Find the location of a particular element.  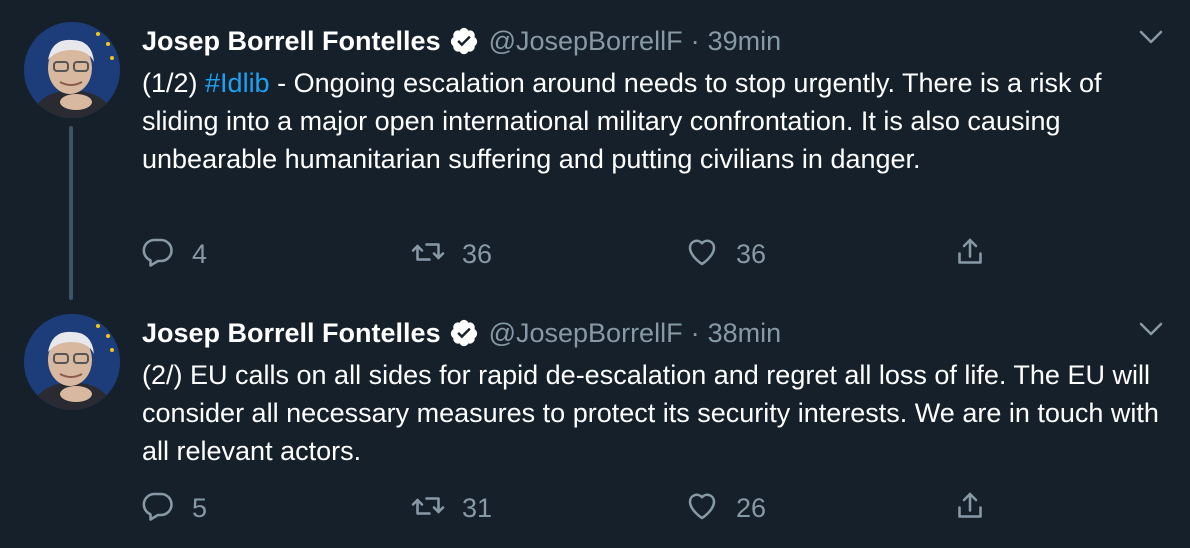

tweet-actions: 5 31 26 is located at coordinates (570, 508).